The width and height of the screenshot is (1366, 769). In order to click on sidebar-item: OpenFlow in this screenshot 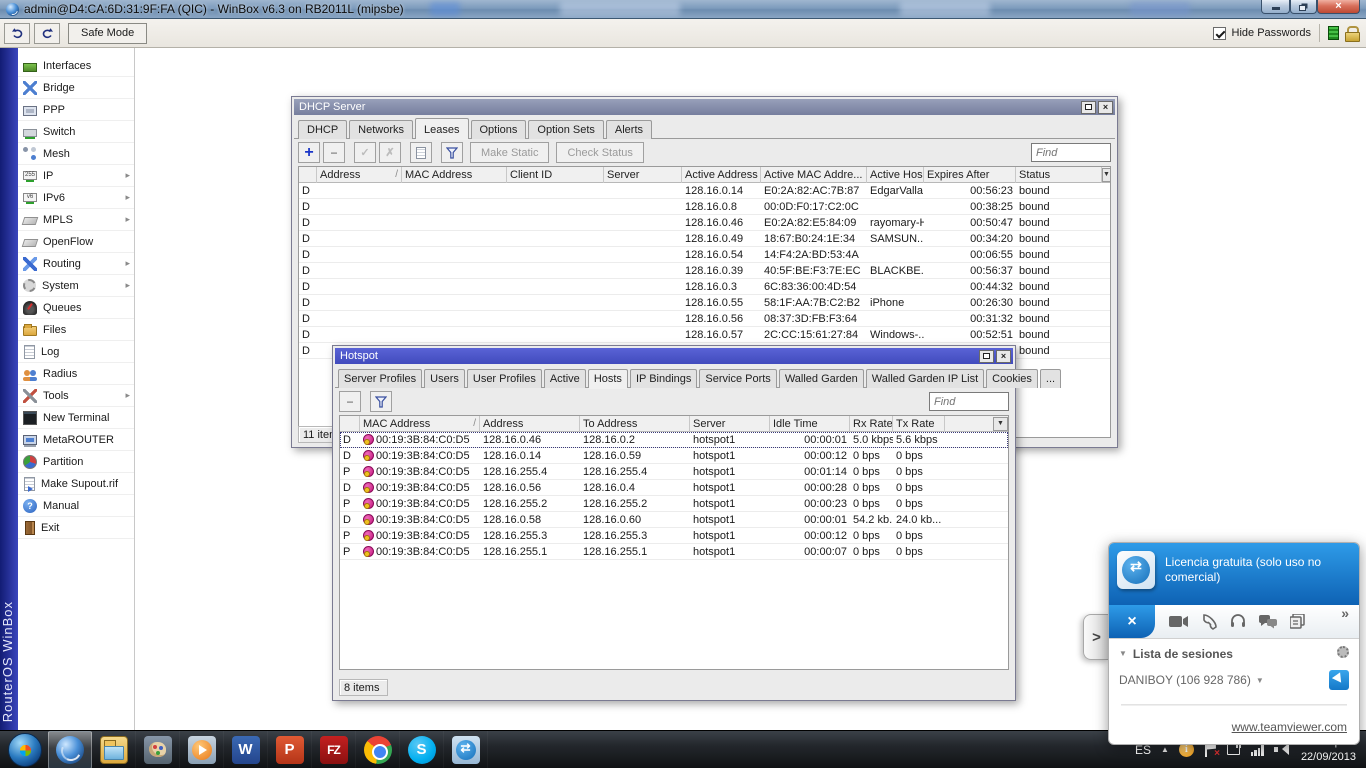, I will do `click(76, 242)`.